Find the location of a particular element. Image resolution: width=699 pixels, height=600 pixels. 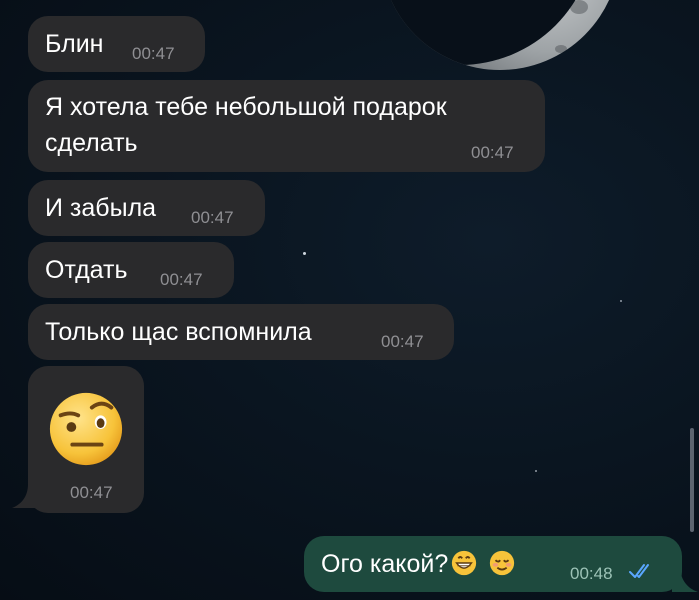

outgoing-text: Ого какой? is located at coordinates (385, 564).